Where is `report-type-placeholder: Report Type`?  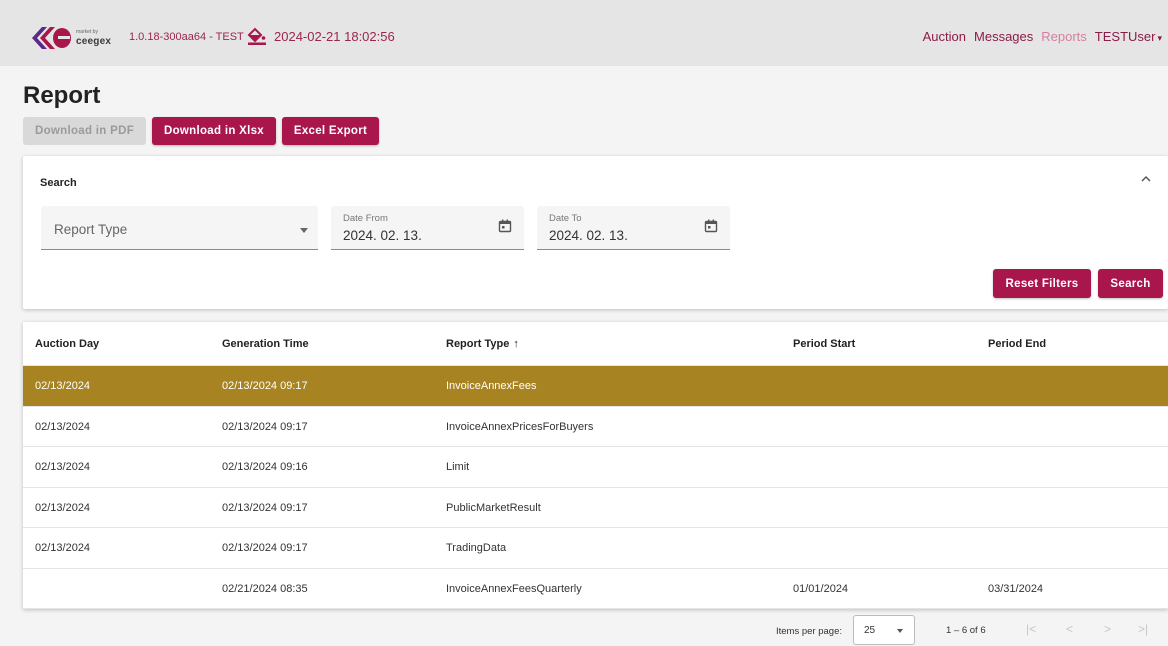
report-type-placeholder: Report Type is located at coordinates (91, 229).